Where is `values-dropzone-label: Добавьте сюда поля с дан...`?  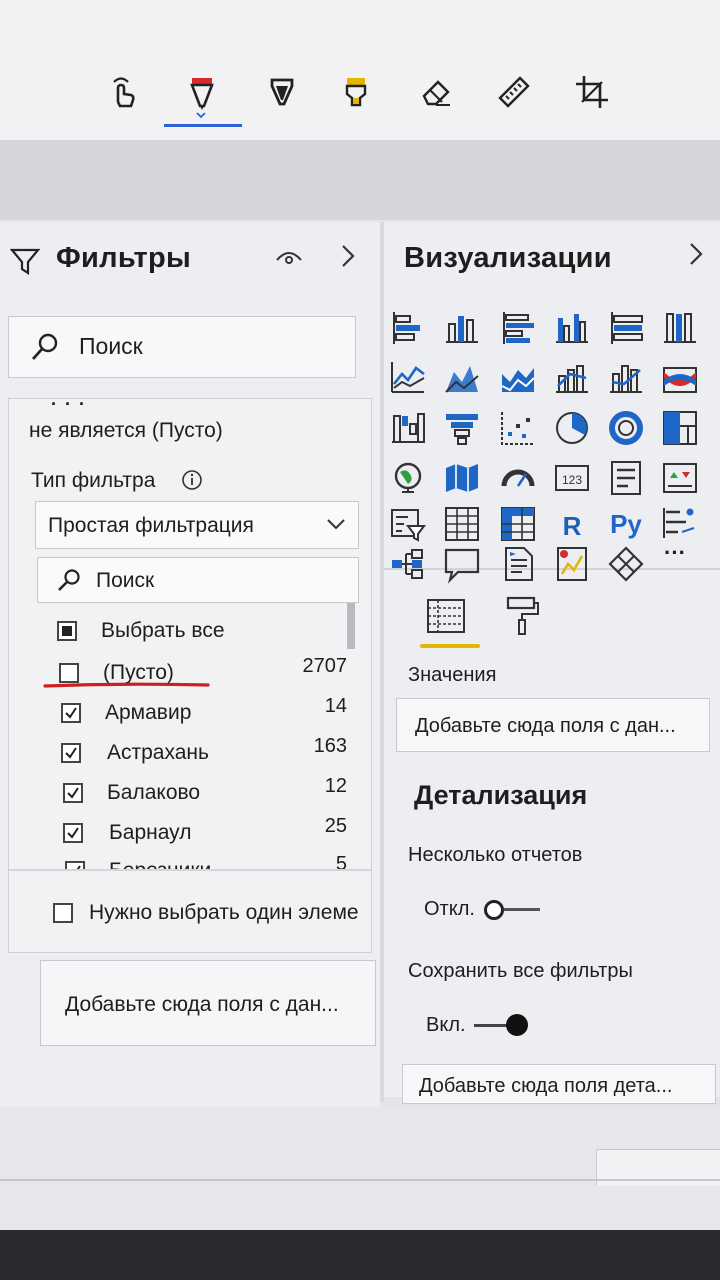 values-dropzone-label: Добавьте сюда поля с дан... is located at coordinates (545, 726).